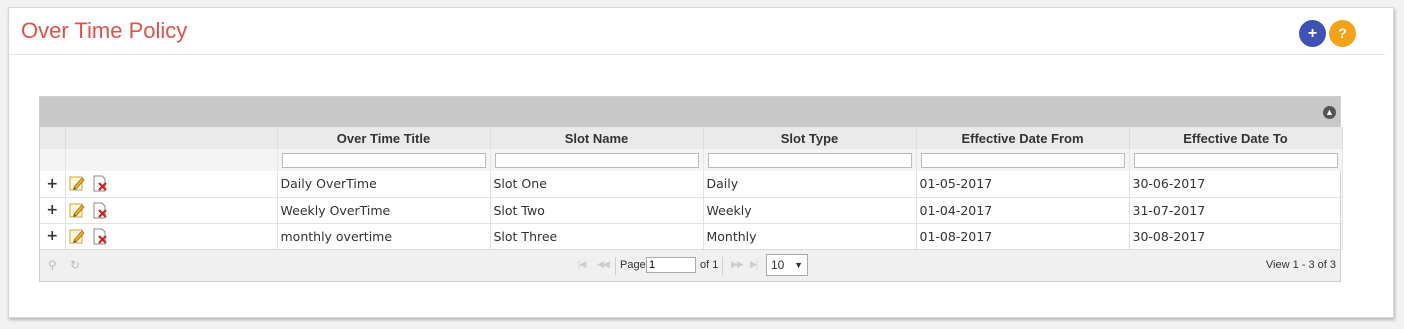 This screenshot has width=1404, height=329. I want to click on first-page-icon: |◀, so click(582, 264).